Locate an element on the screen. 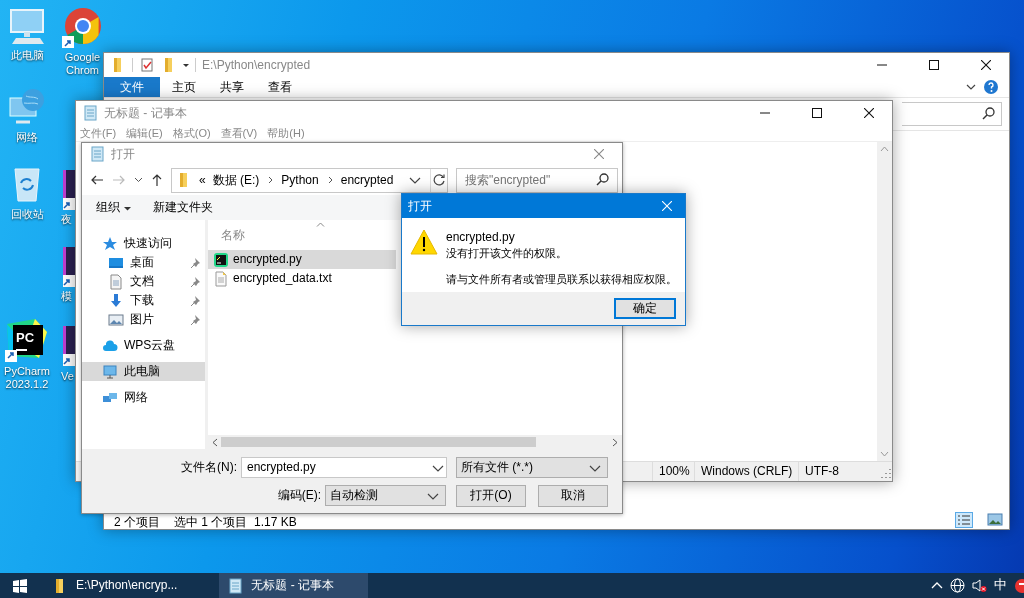  overflow-button: « is located at coordinates (202, 180).